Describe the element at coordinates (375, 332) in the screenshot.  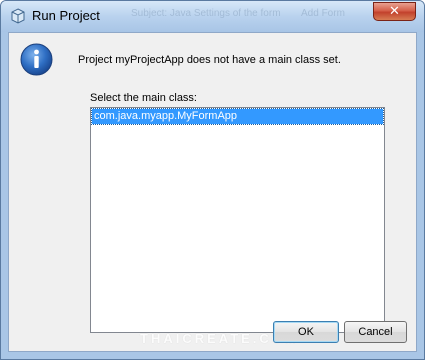
I see `cancel-button: Cancel` at that location.